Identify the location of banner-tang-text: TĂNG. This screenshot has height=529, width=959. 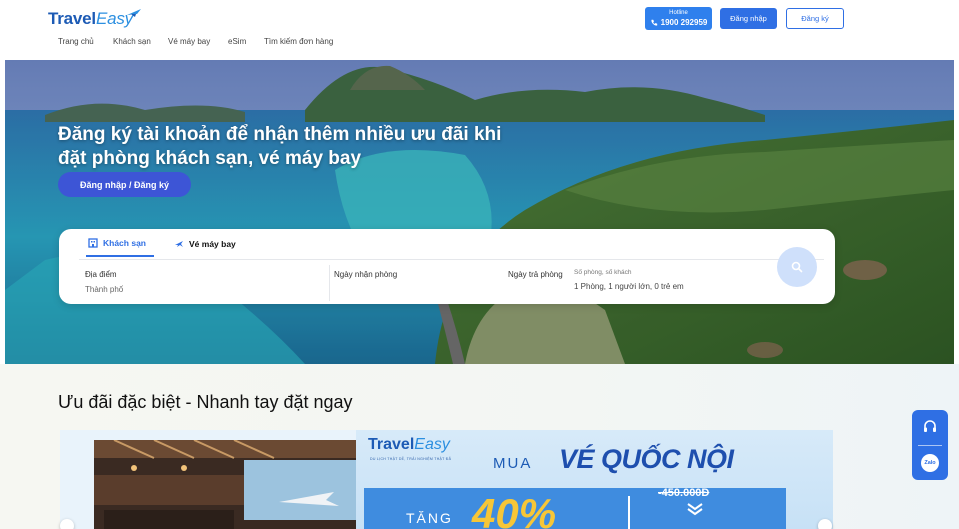
(429, 518).